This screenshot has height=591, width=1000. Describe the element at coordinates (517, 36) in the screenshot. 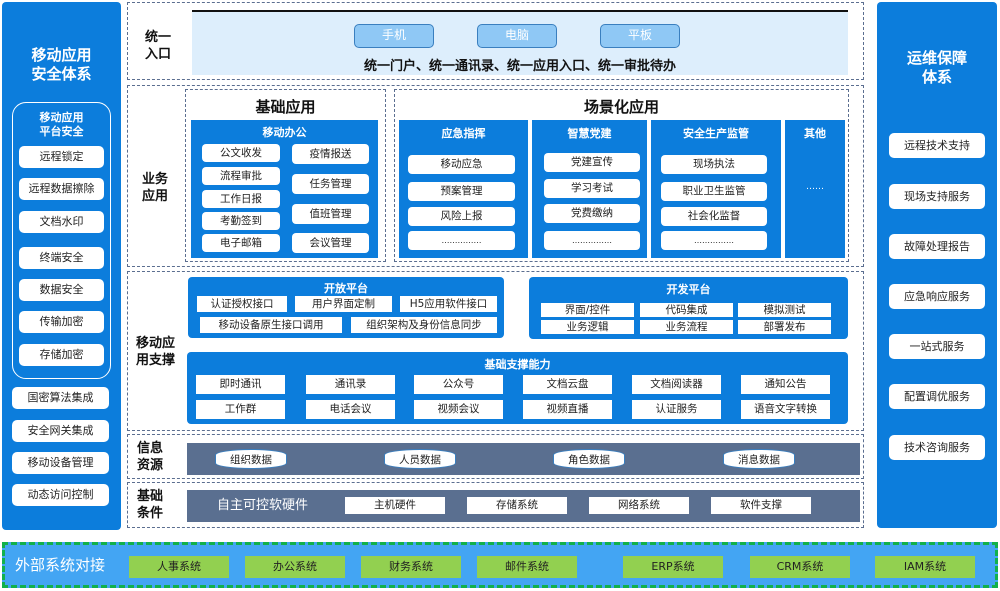

I see `device-pc-button: 电脑` at that location.